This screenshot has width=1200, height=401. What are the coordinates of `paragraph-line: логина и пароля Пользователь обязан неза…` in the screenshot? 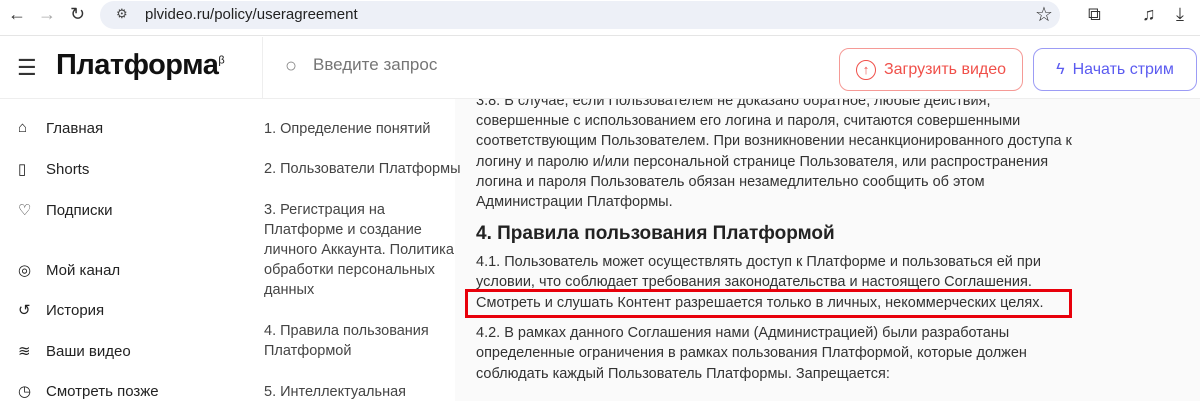 It's located at (730, 182).